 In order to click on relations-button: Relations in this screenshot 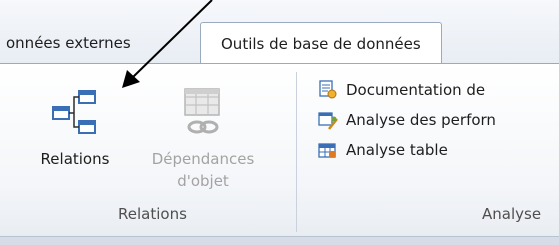, I will do `click(75, 124)`.